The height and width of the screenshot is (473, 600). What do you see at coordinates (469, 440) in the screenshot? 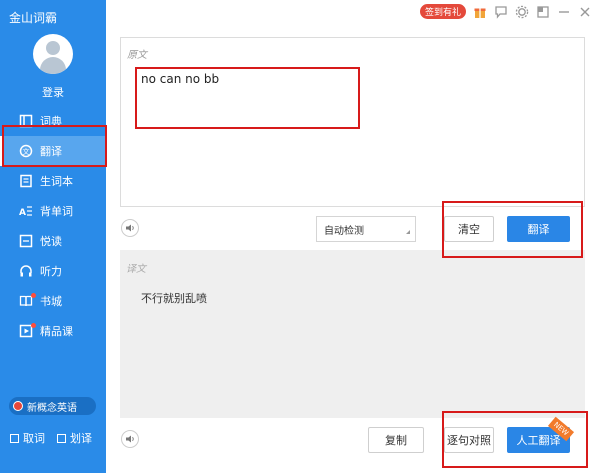
I see `sentence-compare-button: 逐句对照` at bounding box center [469, 440].